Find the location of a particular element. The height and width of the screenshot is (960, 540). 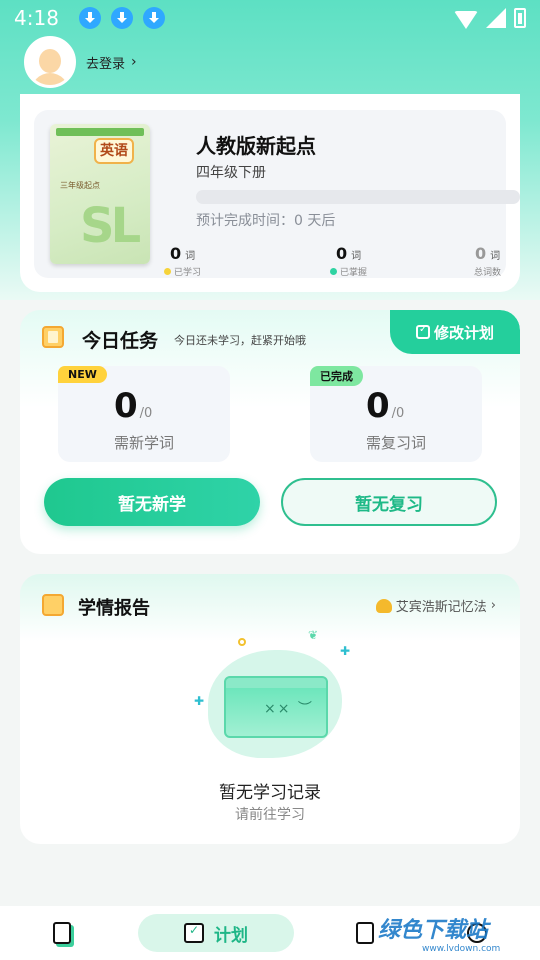

empty-subtitle: 请前往学习 is located at coordinates (270, 815).